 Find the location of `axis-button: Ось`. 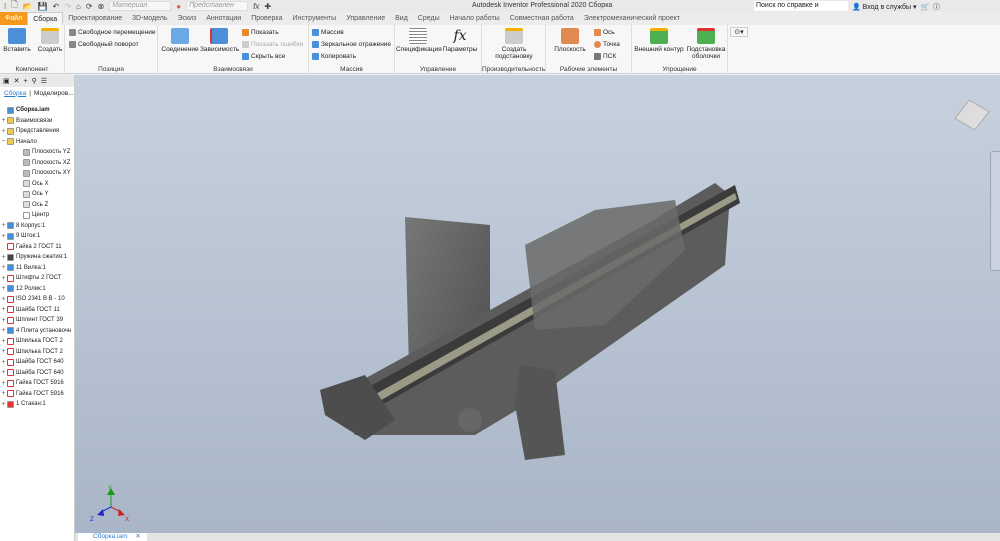

axis-button: Ось is located at coordinates (604, 32).